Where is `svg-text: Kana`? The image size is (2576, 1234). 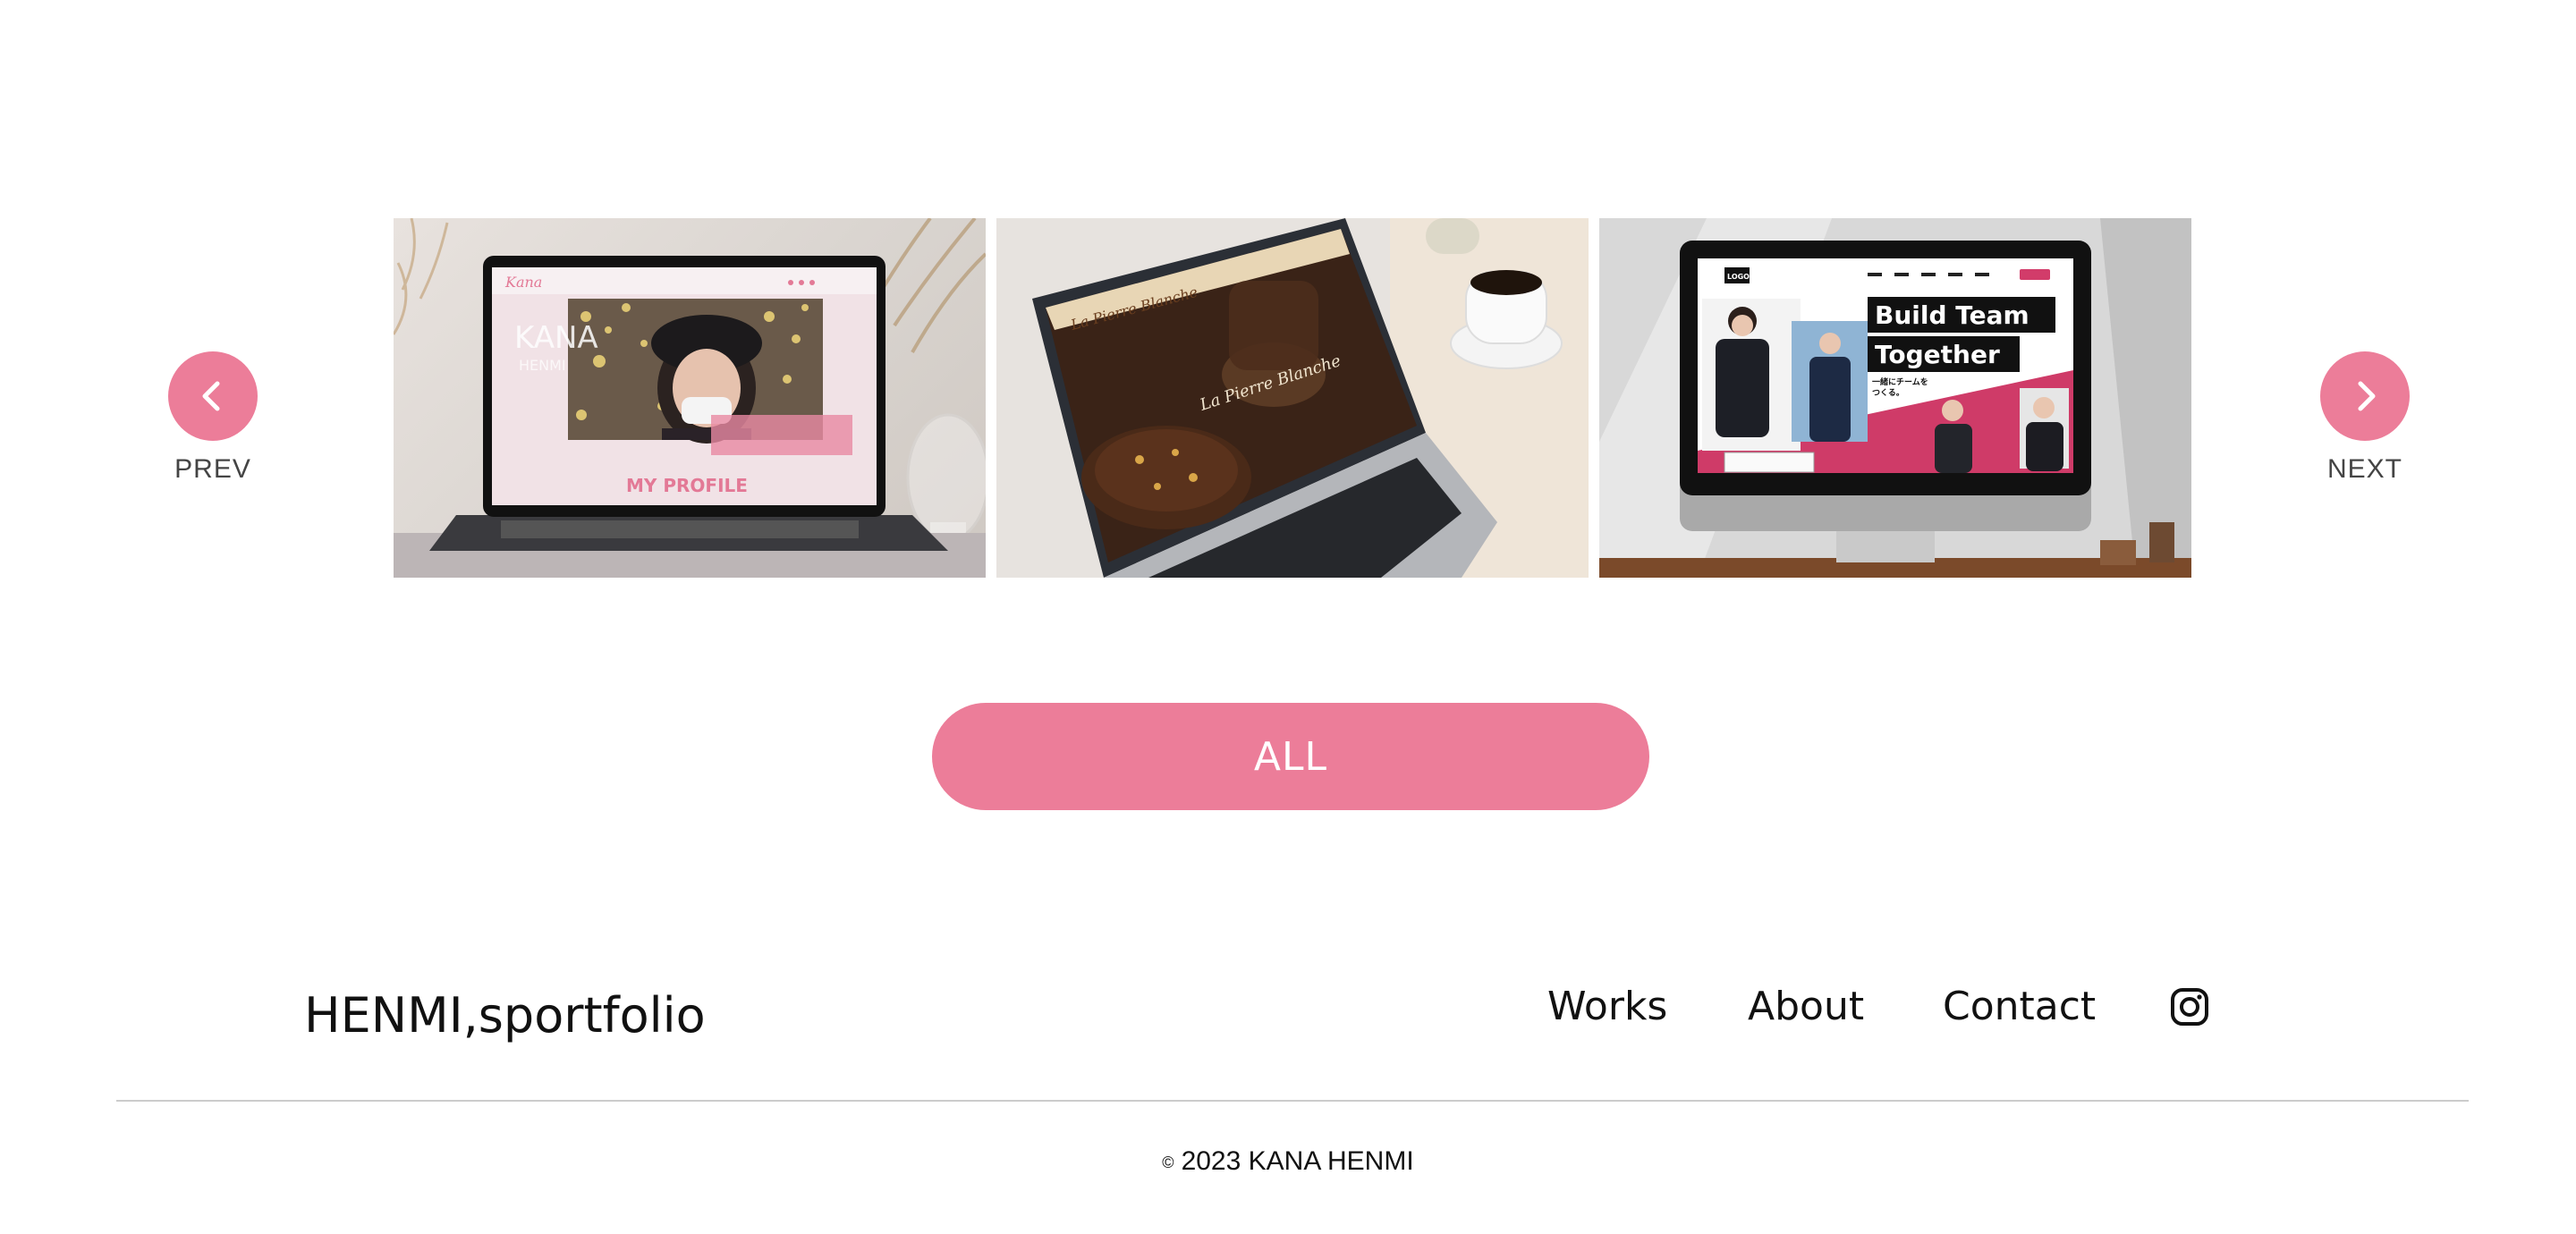 svg-text: Kana is located at coordinates (523, 282).